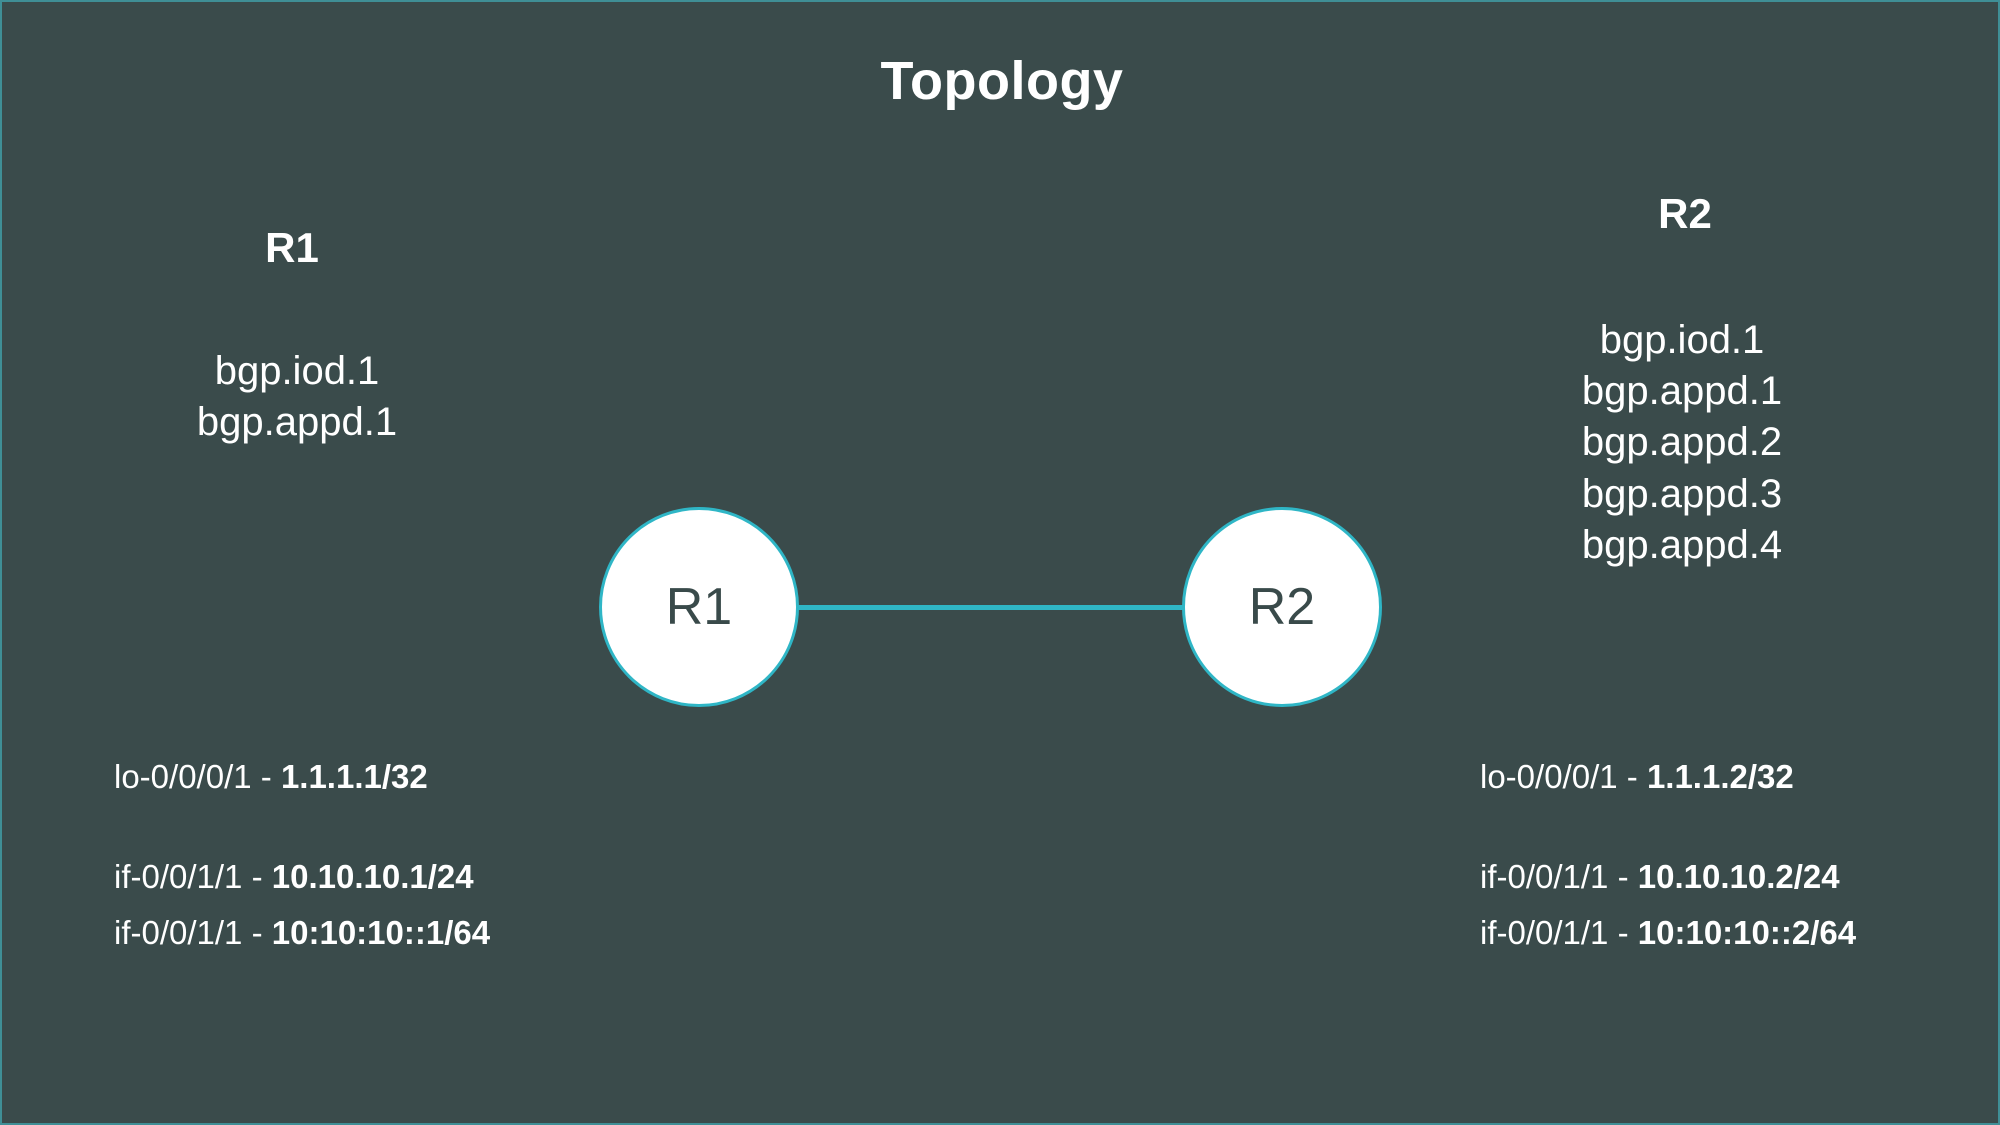 The image size is (2000, 1125). I want to click on interface-address: 1.1.1.1/32, so click(354, 776).